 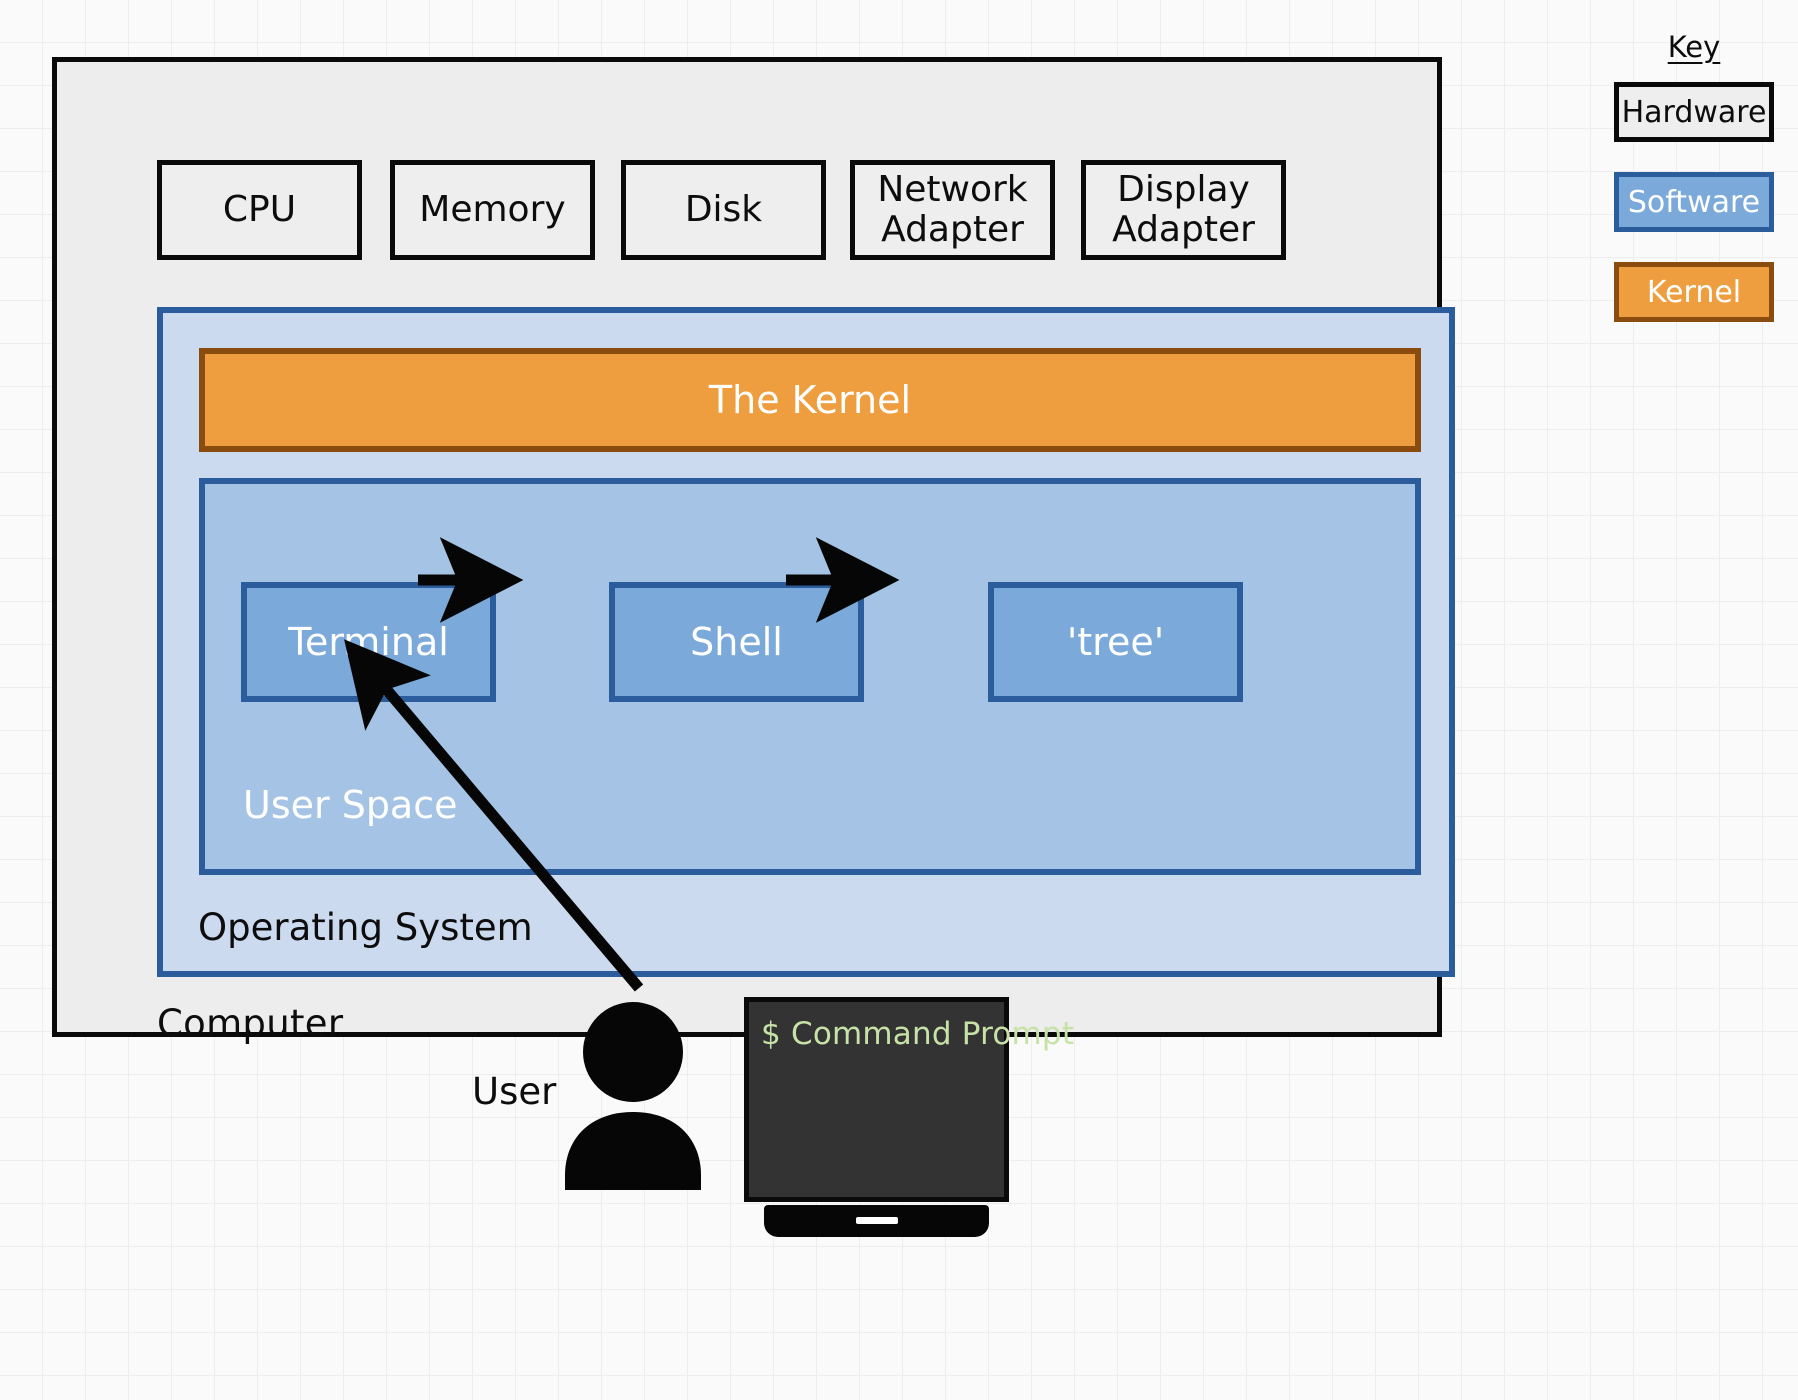 I want to click on software-box-terminal: Terminal, so click(x=368, y=642).